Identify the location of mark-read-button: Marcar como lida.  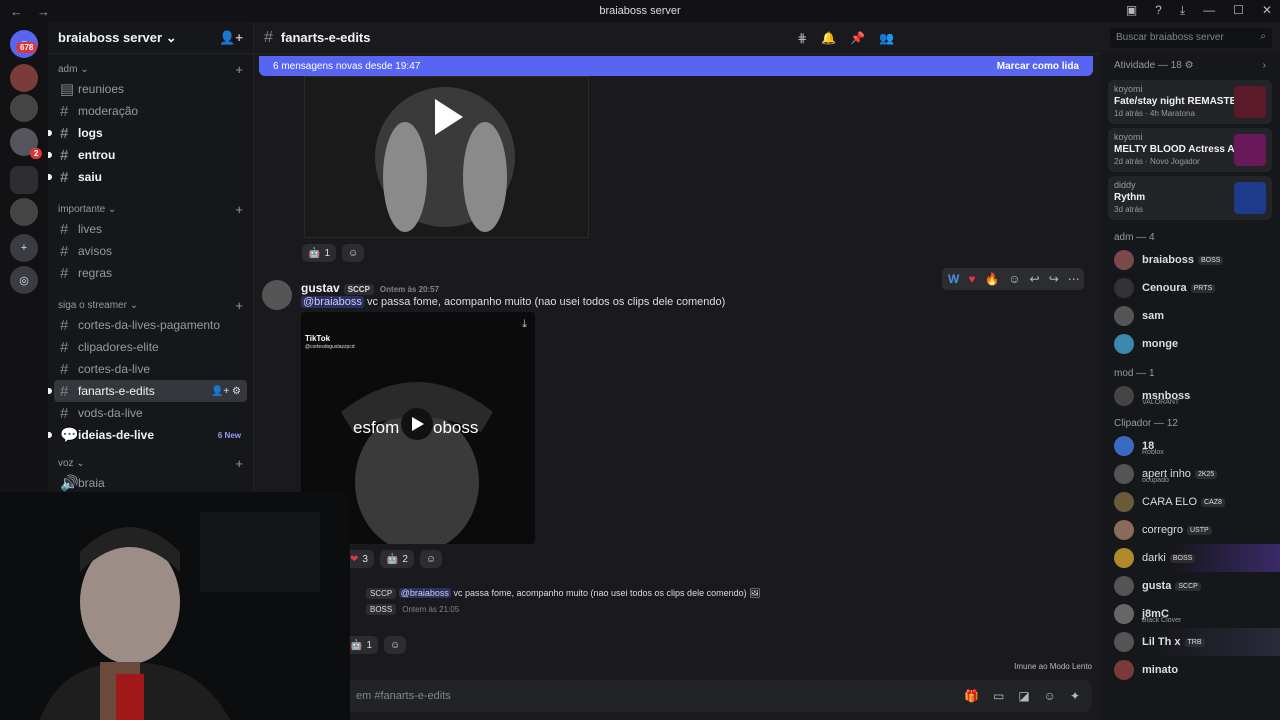
(1038, 66).